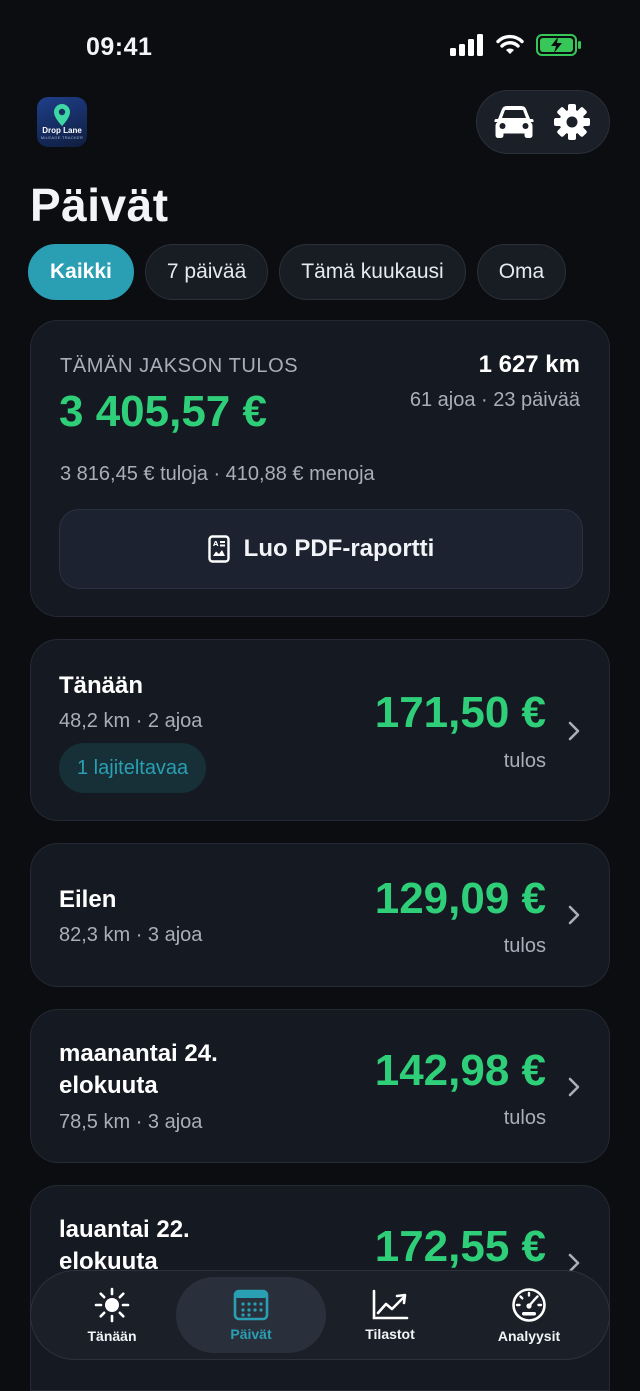 The height and width of the screenshot is (1391, 640). I want to click on day-title: Tänään, so click(101, 685).